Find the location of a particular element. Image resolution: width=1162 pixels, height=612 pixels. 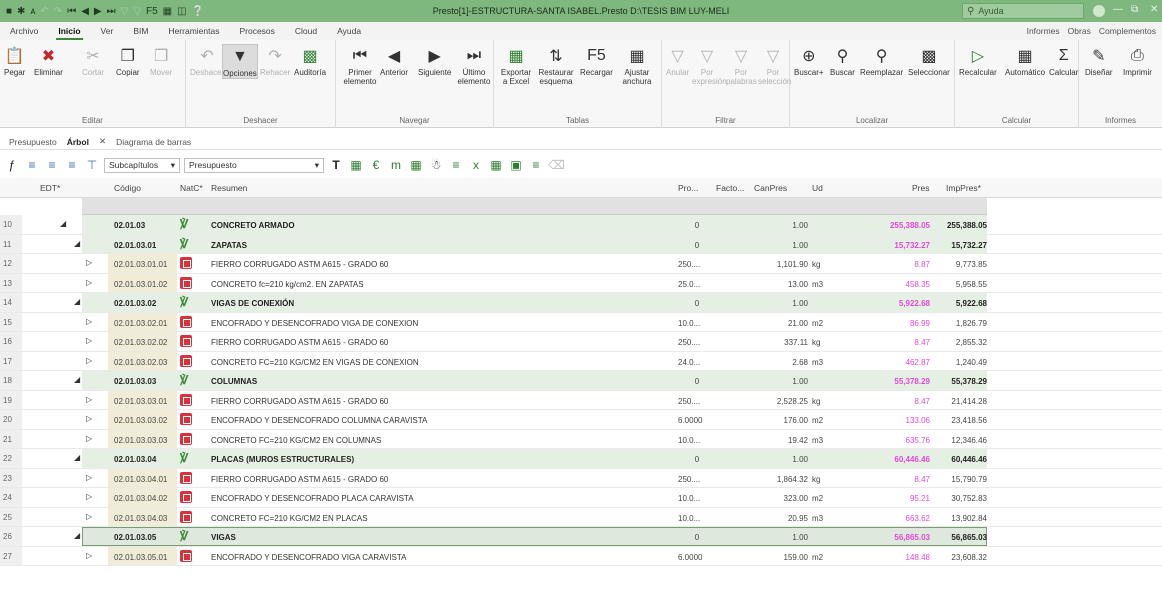

tab-cloud: Cloud is located at coordinates (306, 31).